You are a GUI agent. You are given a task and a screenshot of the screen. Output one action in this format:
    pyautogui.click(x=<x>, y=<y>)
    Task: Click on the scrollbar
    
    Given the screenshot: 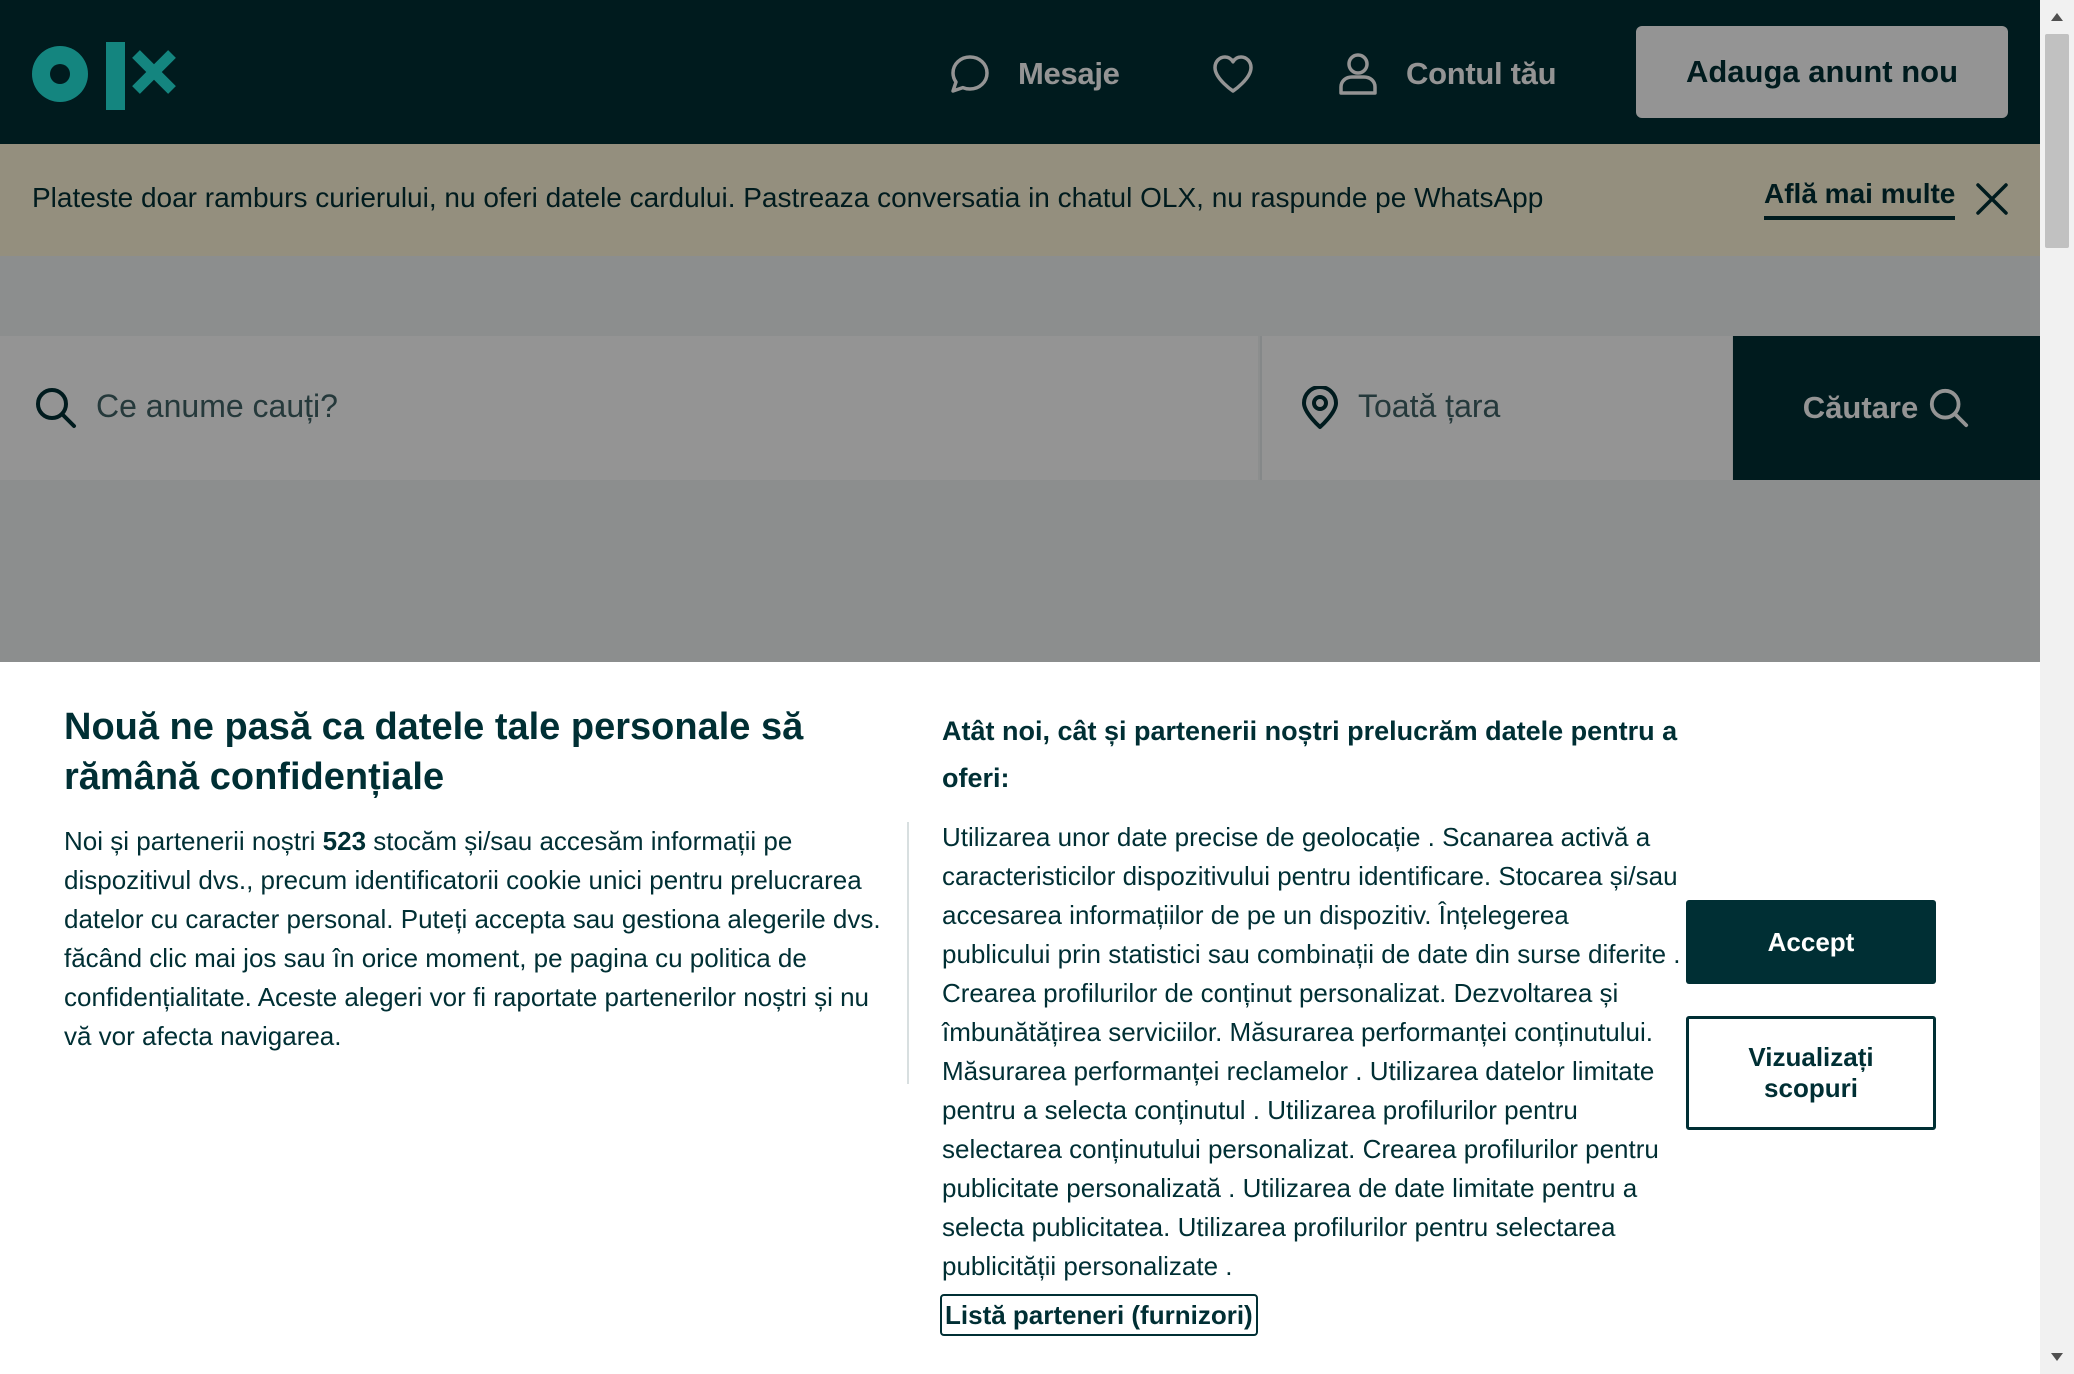 What is the action you would take?
    pyautogui.click(x=2057, y=687)
    